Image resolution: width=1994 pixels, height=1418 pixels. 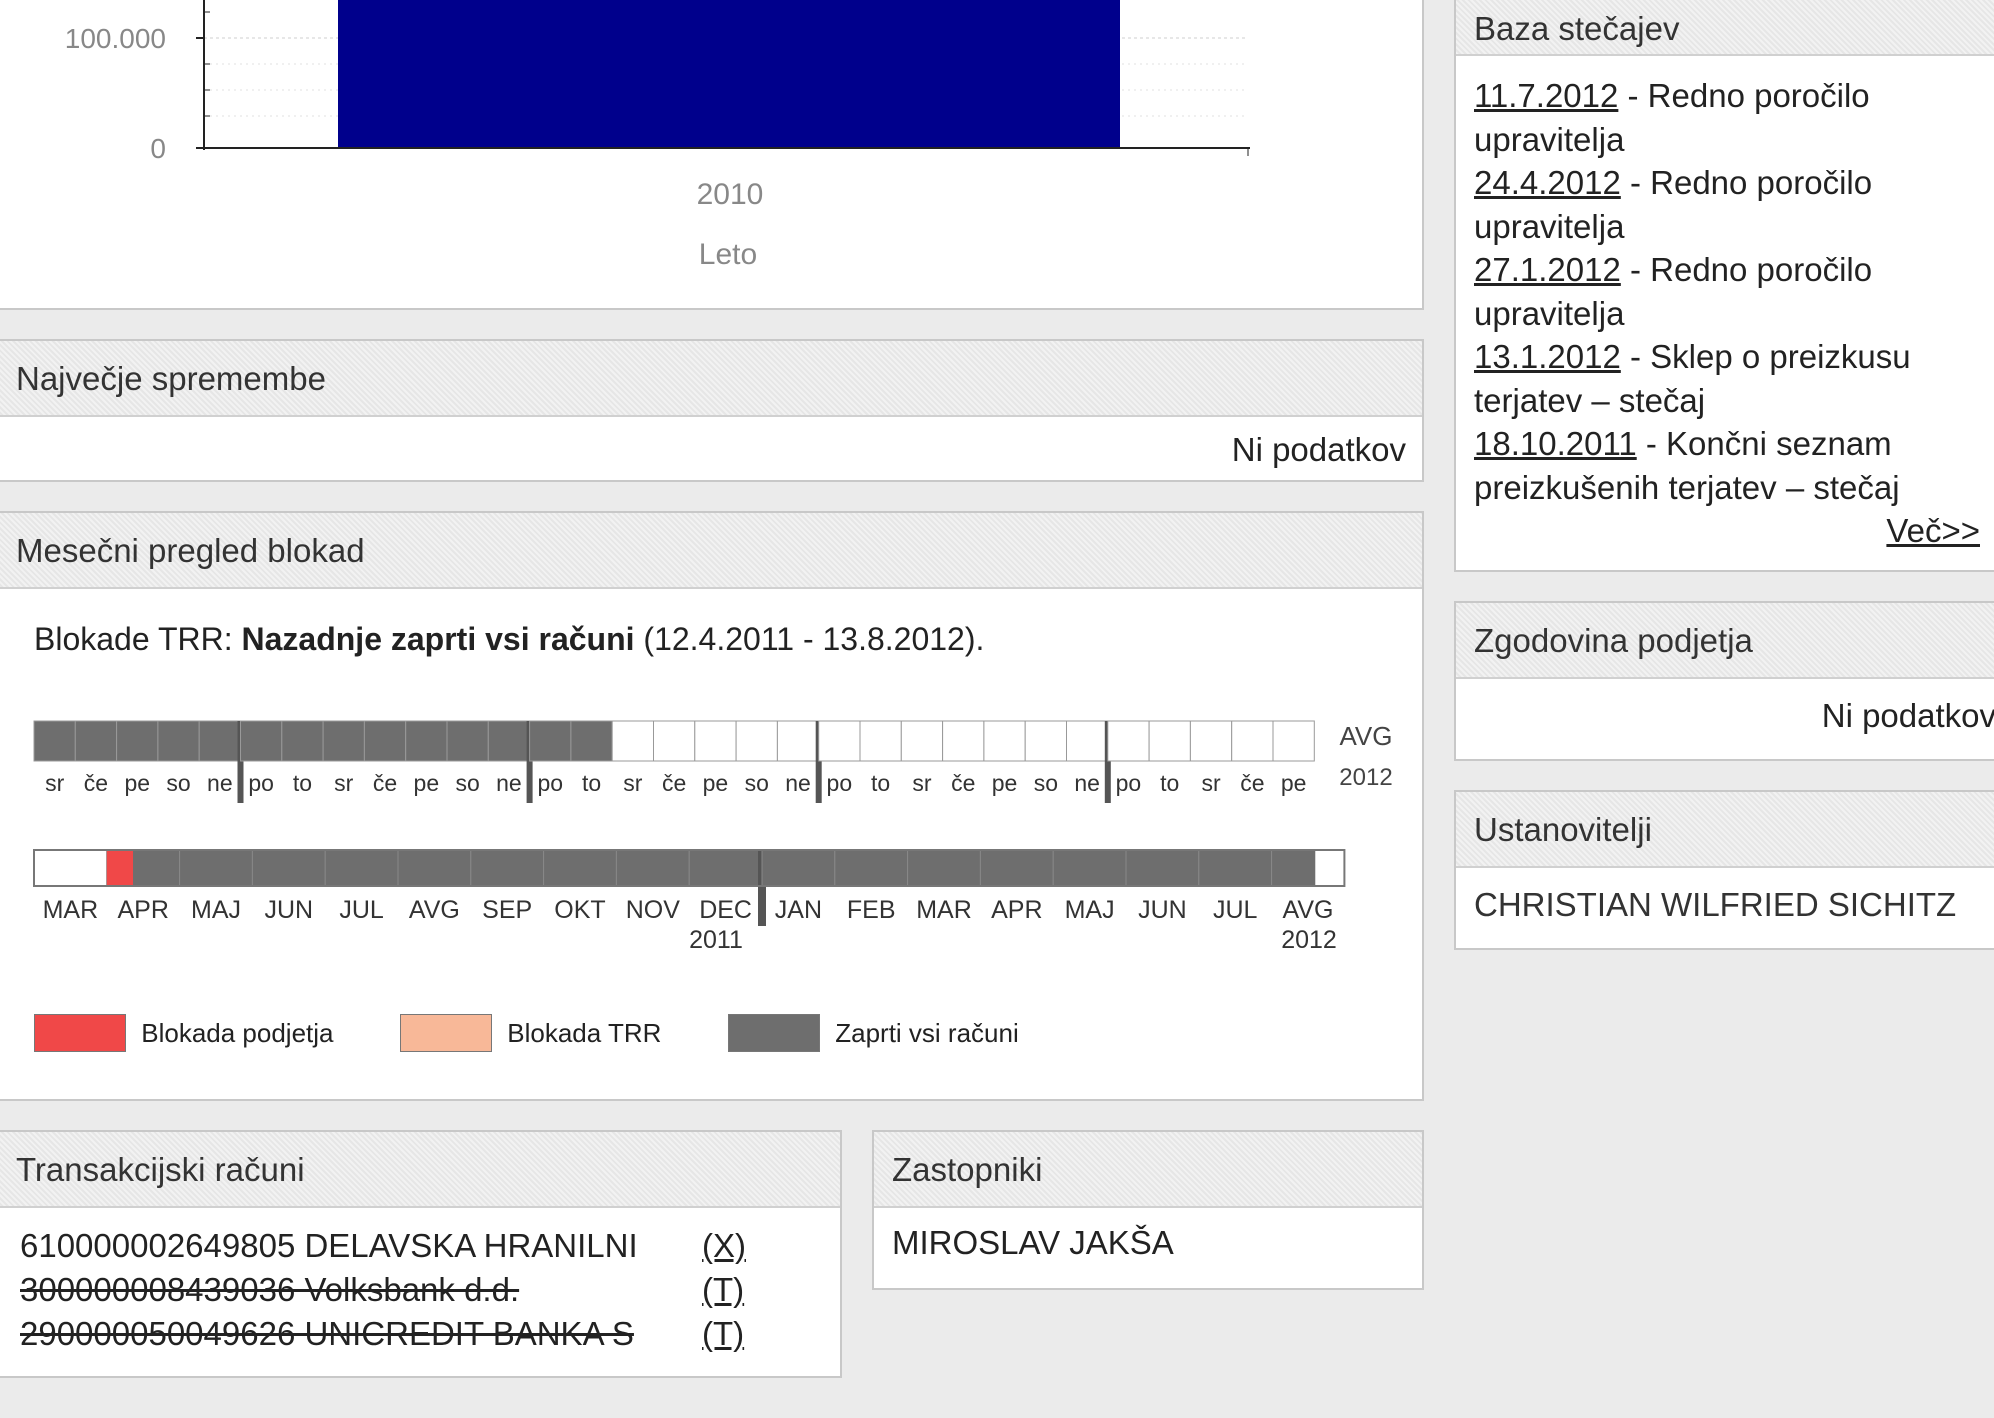 I want to click on blockades-title: Mesečni pregled blokad, so click(x=190, y=550).